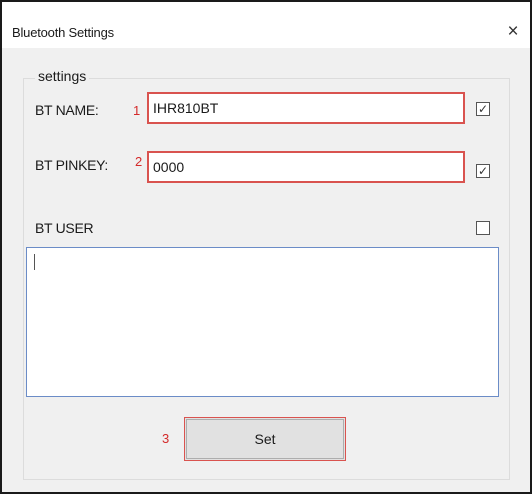 The height and width of the screenshot is (494, 532). Describe the element at coordinates (71, 165) in the screenshot. I see `bt-pinkey-label: BT PINKEY:` at that location.